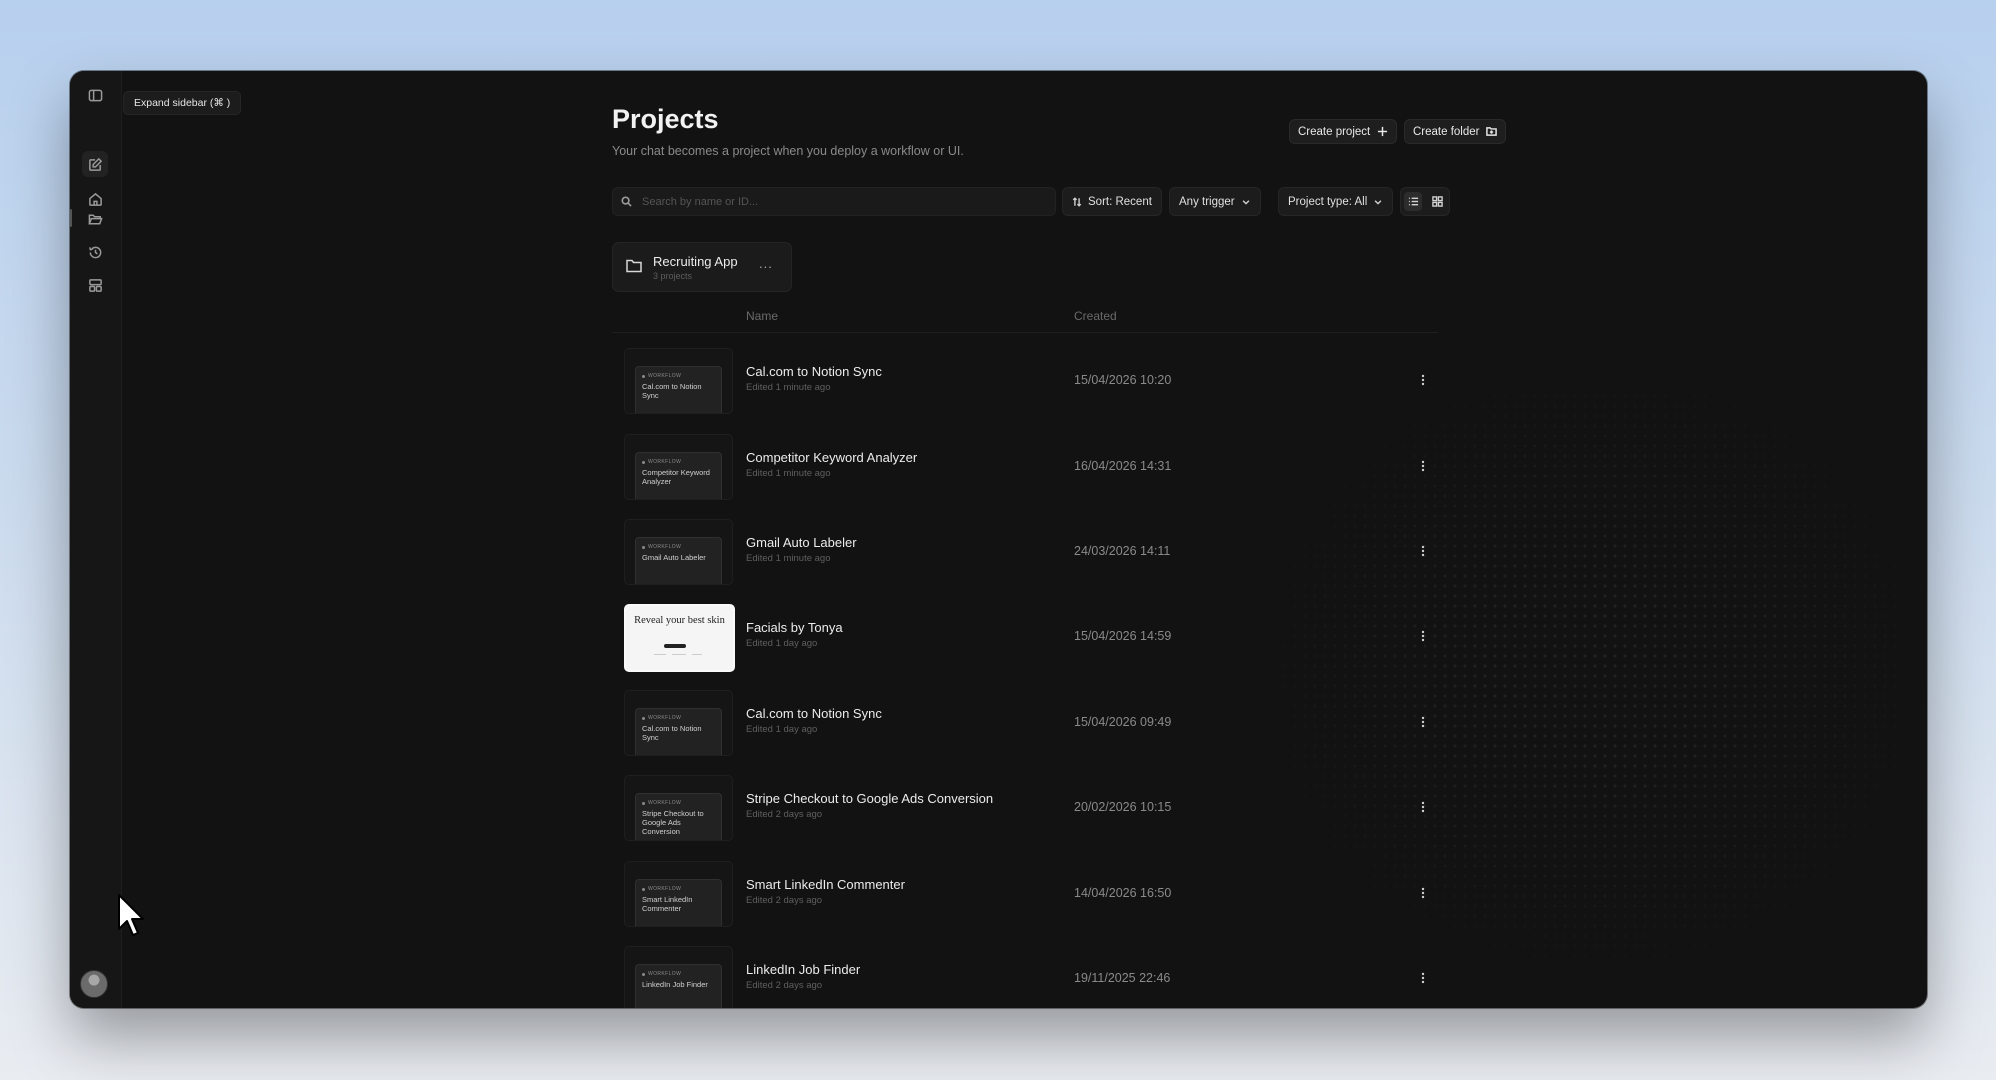 This screenshot has height=1080, width=1996. Describe the element at coordinates (676, 477) in the screenshot. I see `thumbnail-title: Competitor Keyword Analyzer` at that location.